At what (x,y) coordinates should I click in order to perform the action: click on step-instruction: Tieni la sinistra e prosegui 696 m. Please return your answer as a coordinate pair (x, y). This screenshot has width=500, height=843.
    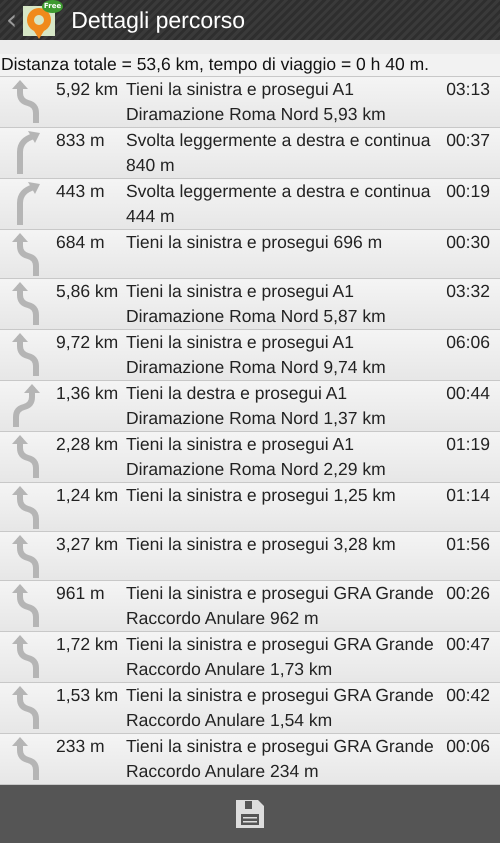
    Looking at the image, I should click on (255, 242).